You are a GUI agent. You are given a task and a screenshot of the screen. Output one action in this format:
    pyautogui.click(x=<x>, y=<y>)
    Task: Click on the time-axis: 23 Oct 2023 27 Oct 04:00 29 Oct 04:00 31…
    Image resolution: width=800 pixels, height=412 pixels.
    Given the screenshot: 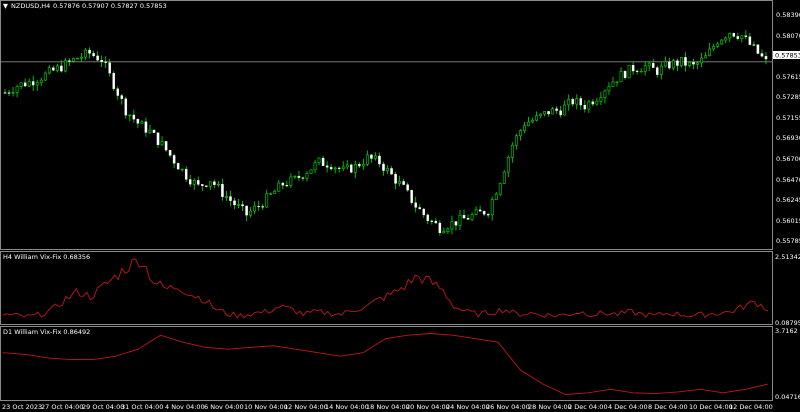 What is the action you would take?
    pyautogui.click(x=387, y=407)
    